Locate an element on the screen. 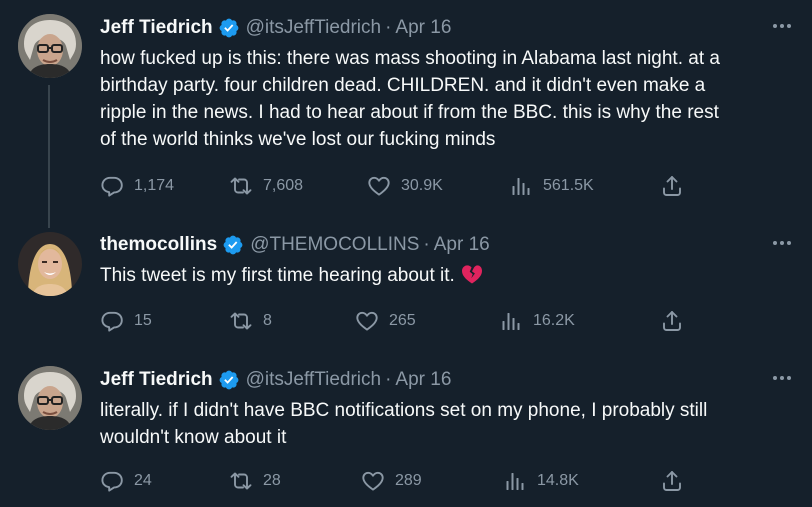 Image resolution: width=812 pixels, height=507 pixels. reply-count: 15 is located at coordinates (143, 320).